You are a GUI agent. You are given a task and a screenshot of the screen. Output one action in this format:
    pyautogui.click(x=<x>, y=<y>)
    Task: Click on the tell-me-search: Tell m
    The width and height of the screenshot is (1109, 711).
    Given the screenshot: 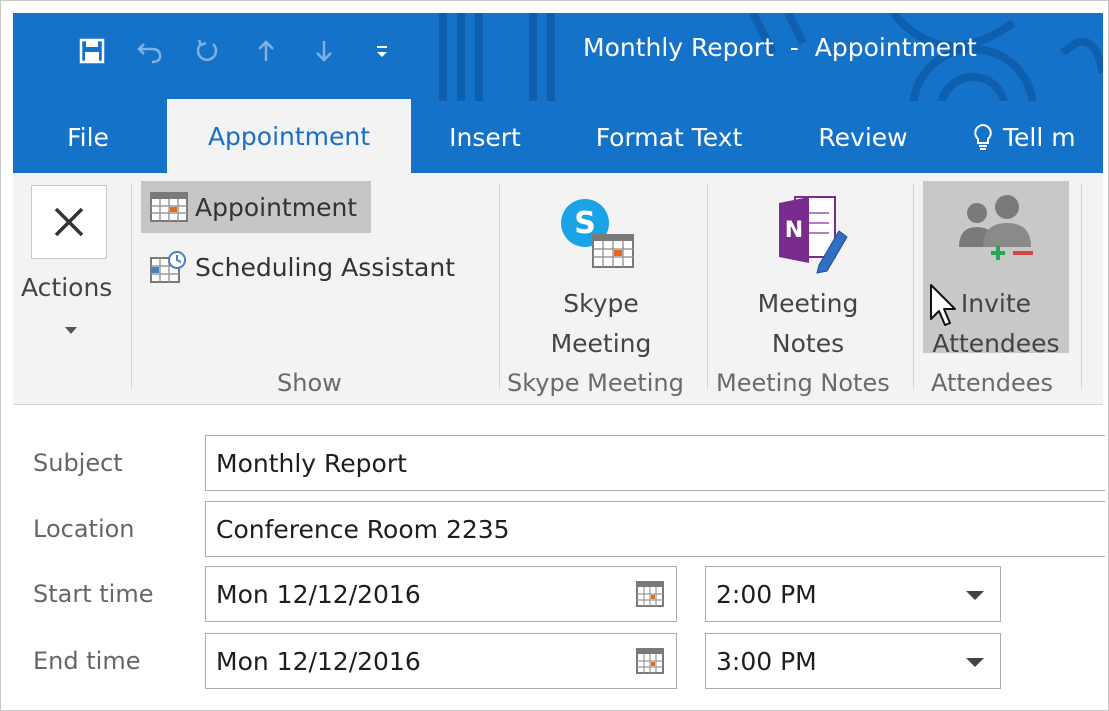 What is the action you would take?
    pyautogui.click(x=1040, y=137)
    